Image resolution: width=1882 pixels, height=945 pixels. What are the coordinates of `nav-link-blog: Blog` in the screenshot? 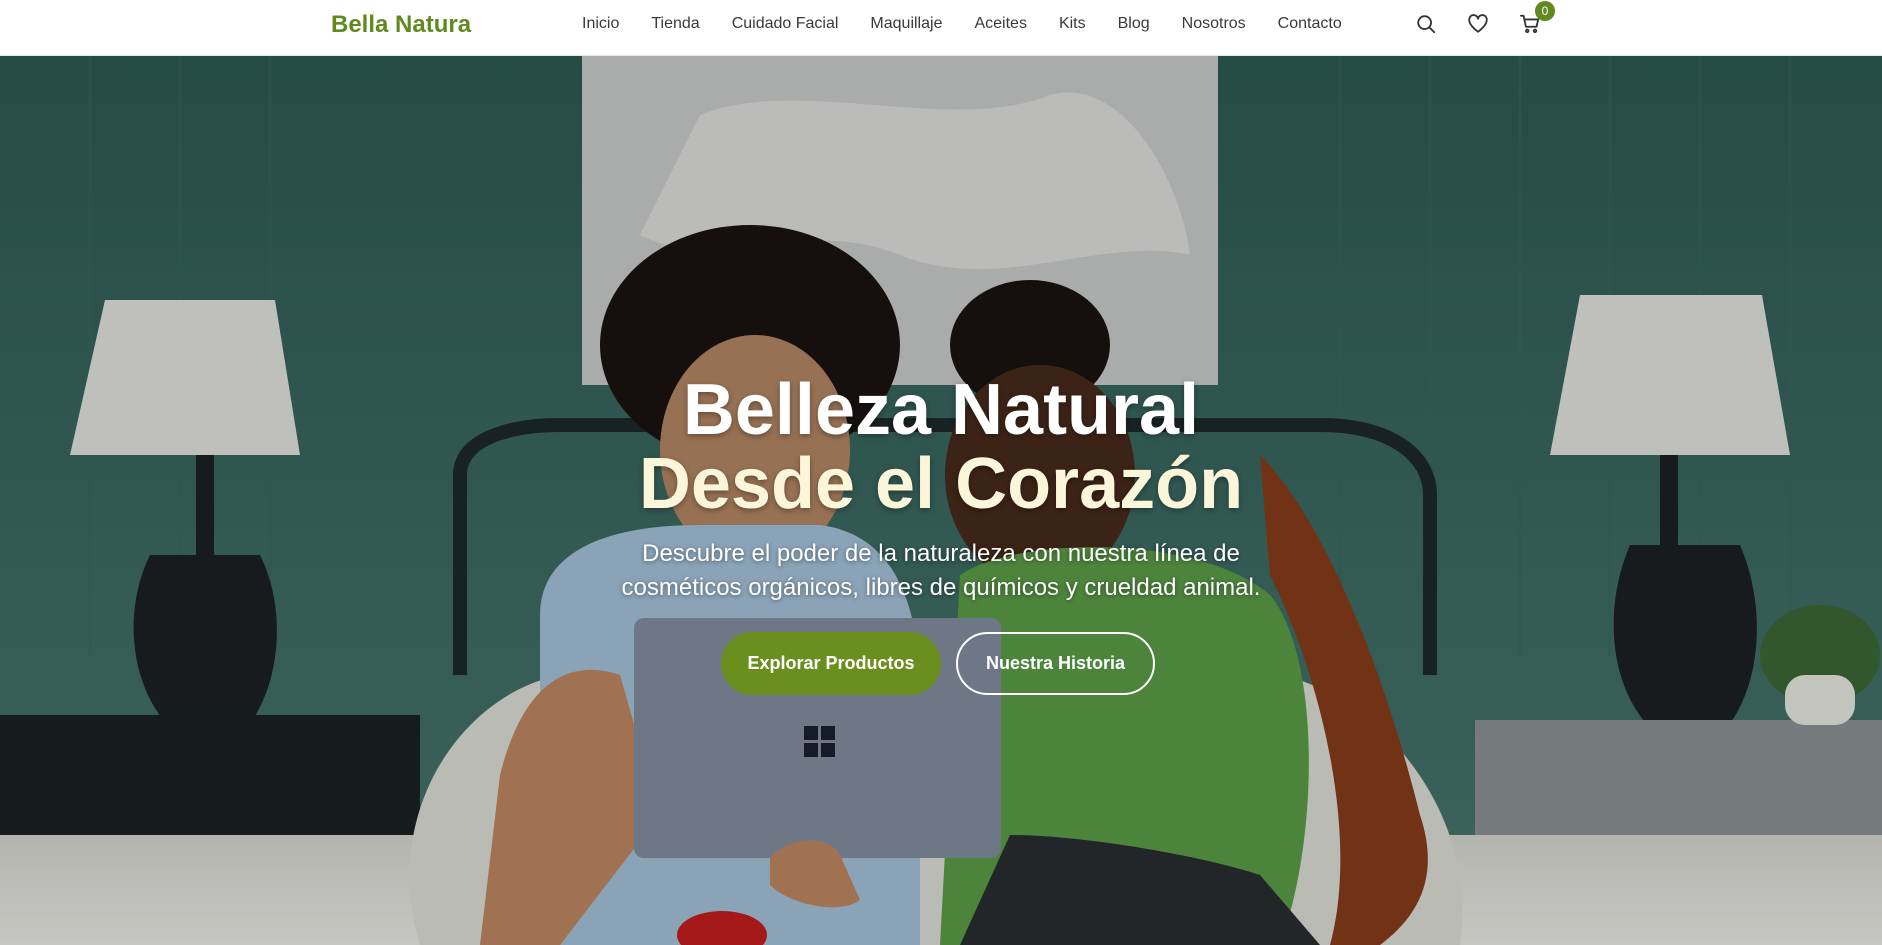 It's located at (1134, 24).